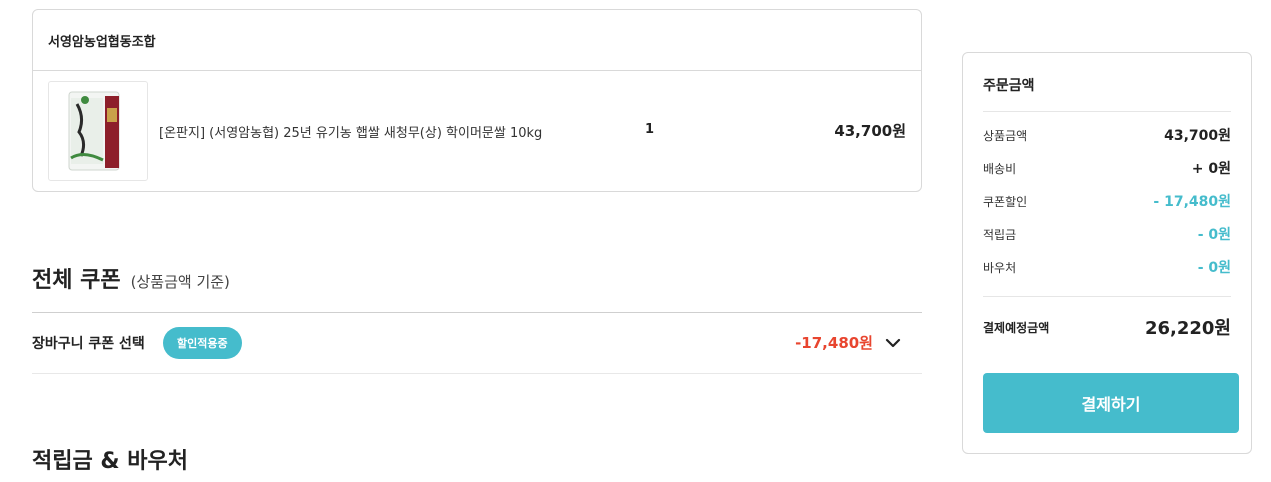 The width and height of the screenshot is (1271, 482). I want to click on seller-name: 서영암농업협동조합, so click(477, 40).